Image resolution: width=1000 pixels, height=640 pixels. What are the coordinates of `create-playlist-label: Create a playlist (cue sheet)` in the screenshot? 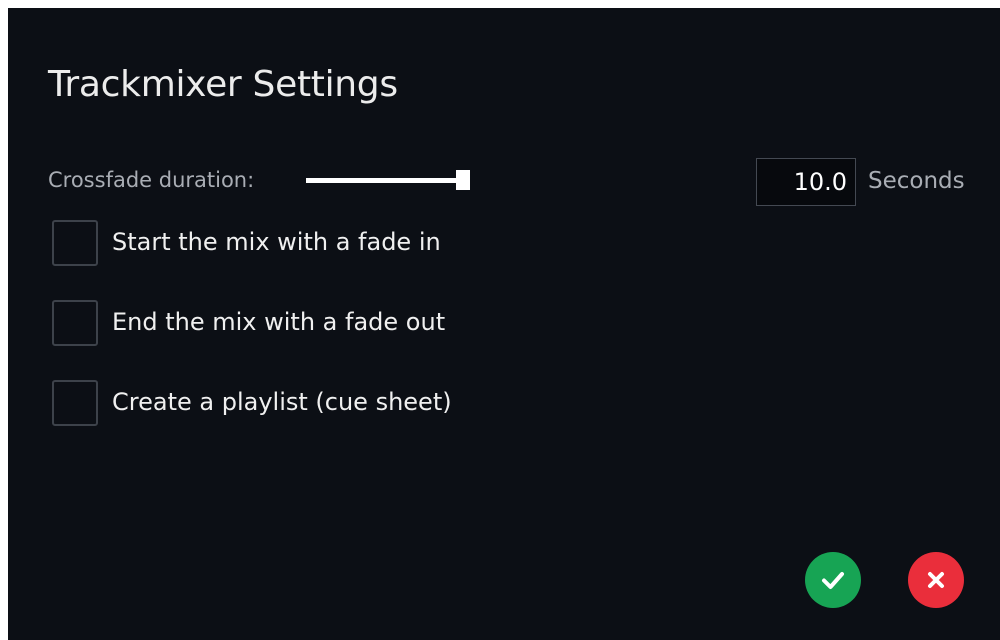 It's located at (282, 402).